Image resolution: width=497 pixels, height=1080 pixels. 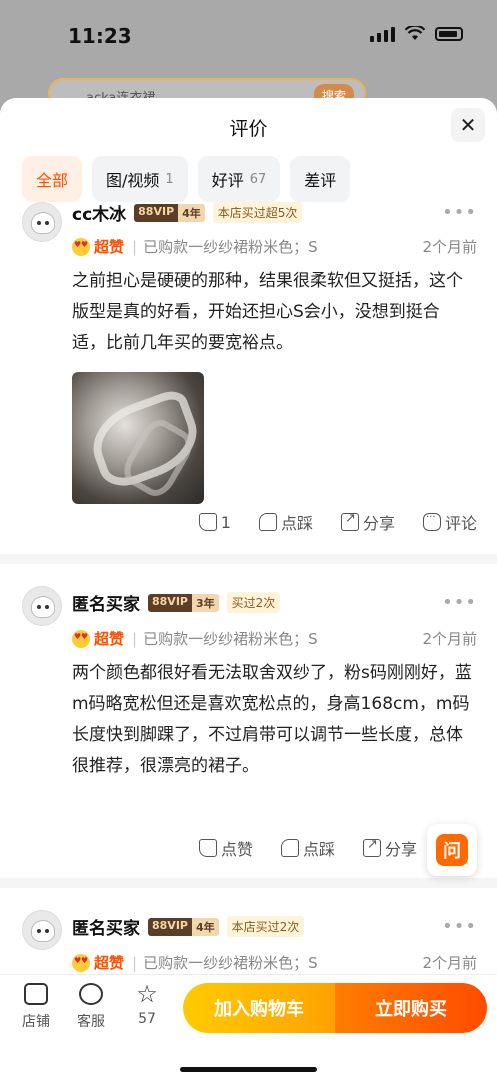 I want to click on reviewer-name: cc木冰, so click(x=99, y=215).